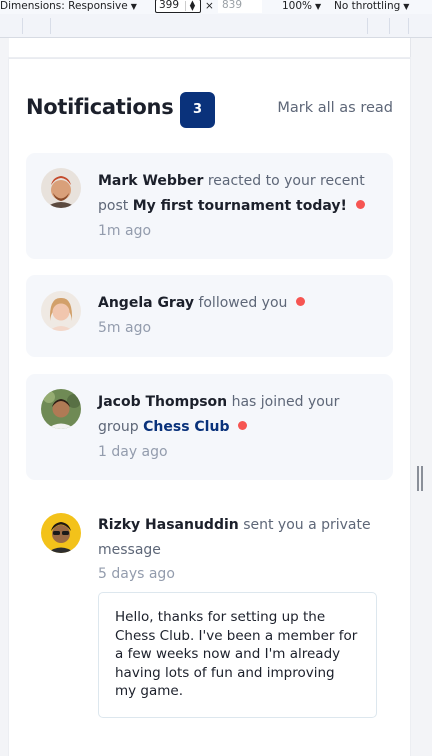  I want to click on avatar-mark-webber-icon, so click(61, 188).